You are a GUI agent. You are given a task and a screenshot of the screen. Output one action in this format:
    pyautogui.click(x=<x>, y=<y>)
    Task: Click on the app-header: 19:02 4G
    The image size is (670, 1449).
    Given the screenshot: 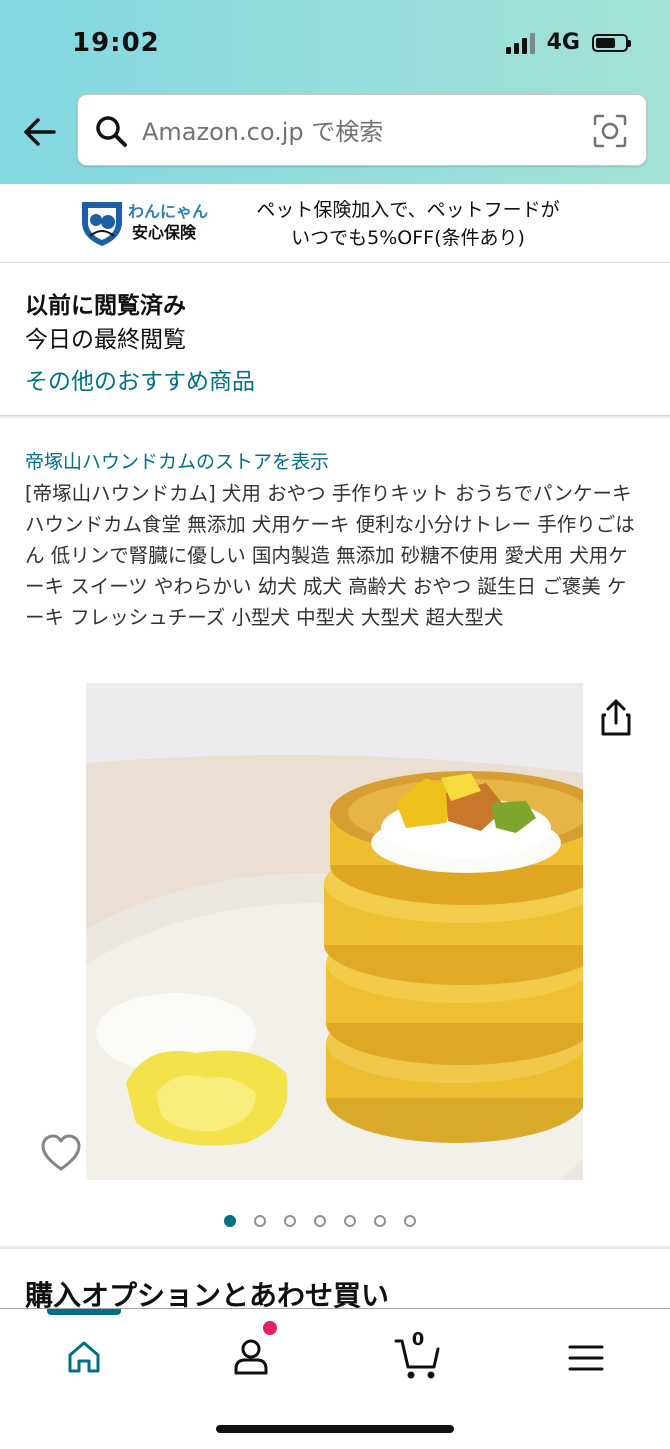 What is the action you would take?
    pyautogui.click(x=335, y=92)
    